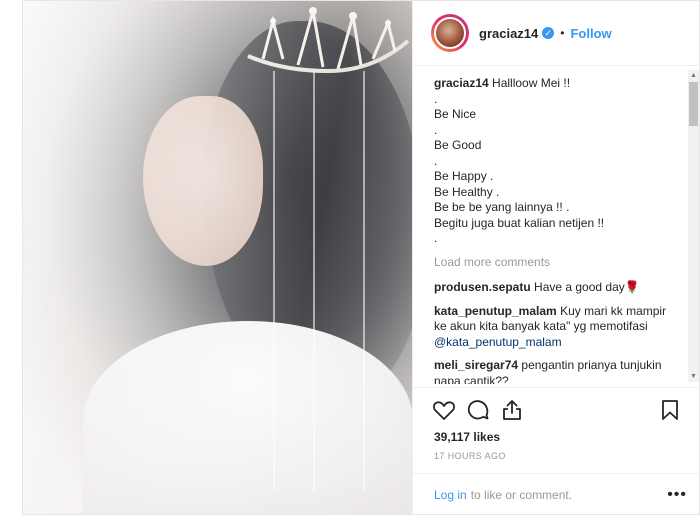 Image resolution: width=700 pixels, height=515 pixels. Describe the element at coordinates (444, 410) in the screenshot. I see `heart-icon` at that location.